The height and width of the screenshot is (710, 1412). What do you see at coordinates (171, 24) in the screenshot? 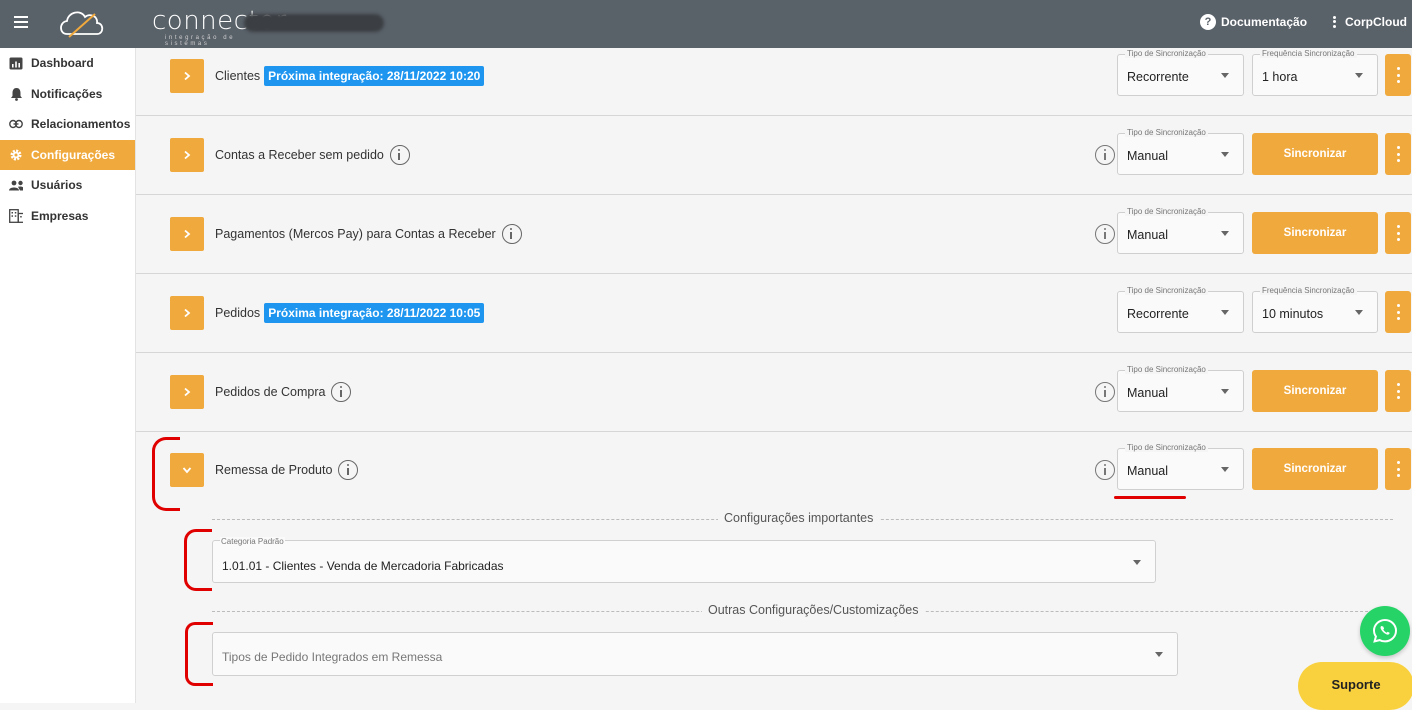
I see `logo: connector integração de sistemas` at bounding box center [171, 24].